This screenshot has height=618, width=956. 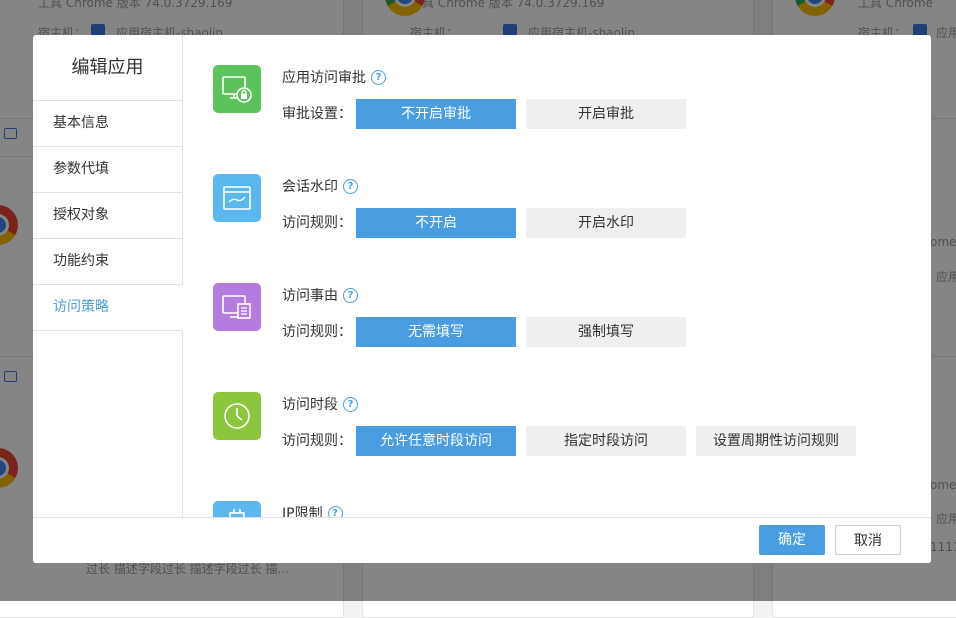 What do you see at coordinates (237, 89) in the screenshot?
I see `approval-icon` at bounding box center [237, 89].